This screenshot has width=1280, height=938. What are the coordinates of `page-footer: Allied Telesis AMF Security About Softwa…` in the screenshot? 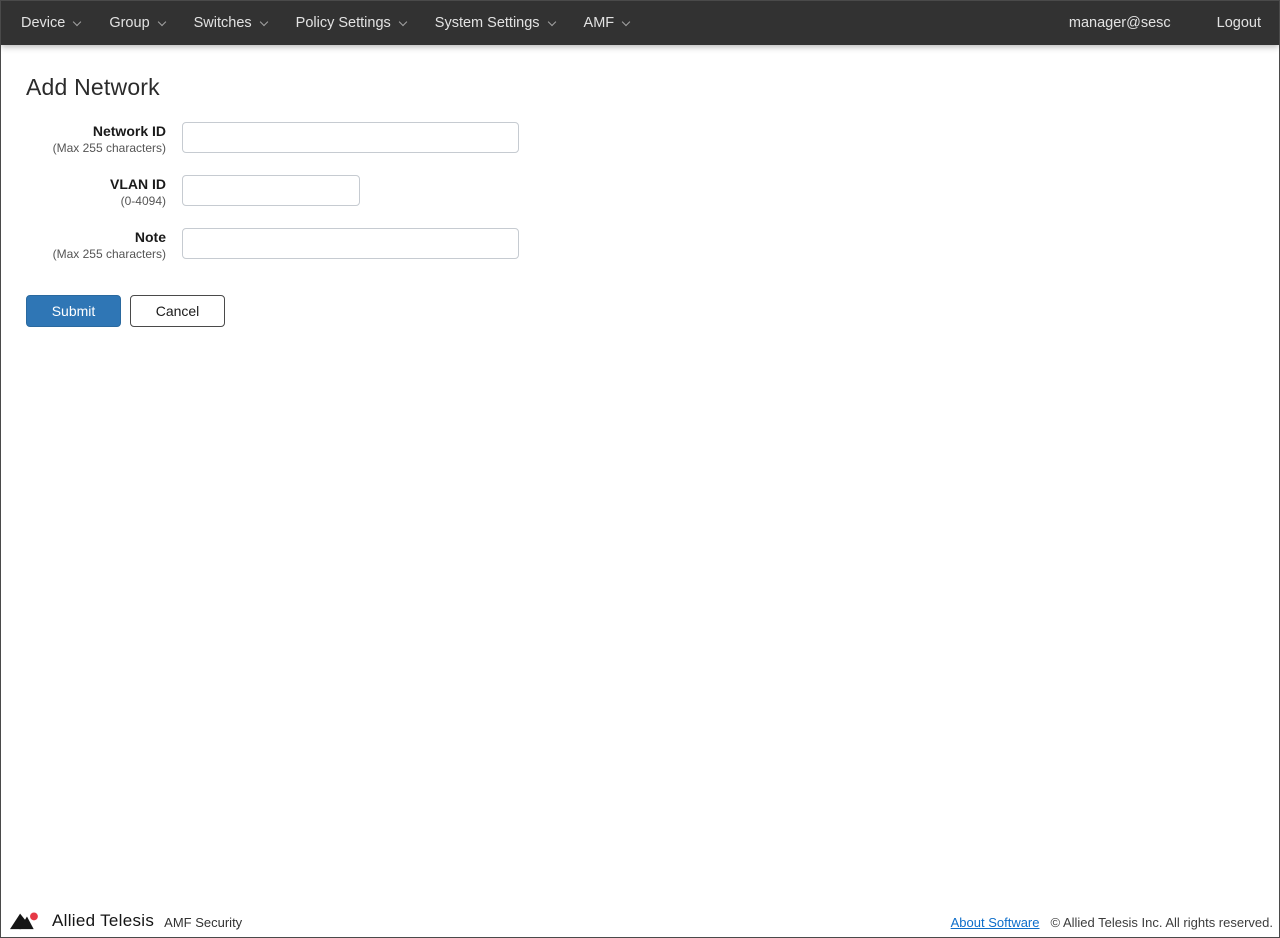 It's located at (640, 919).